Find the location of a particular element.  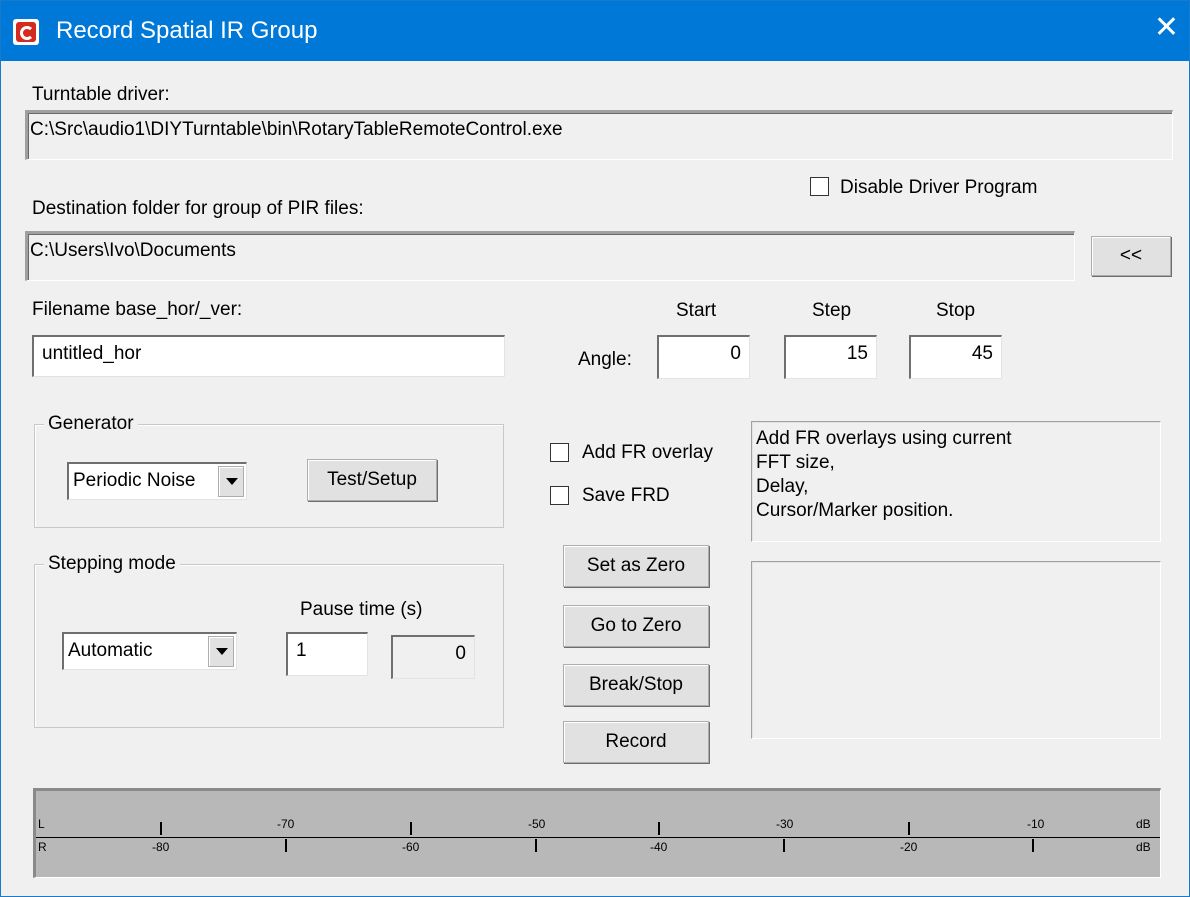

meter-right-channel-label: R is located at coordinates (42, 847).